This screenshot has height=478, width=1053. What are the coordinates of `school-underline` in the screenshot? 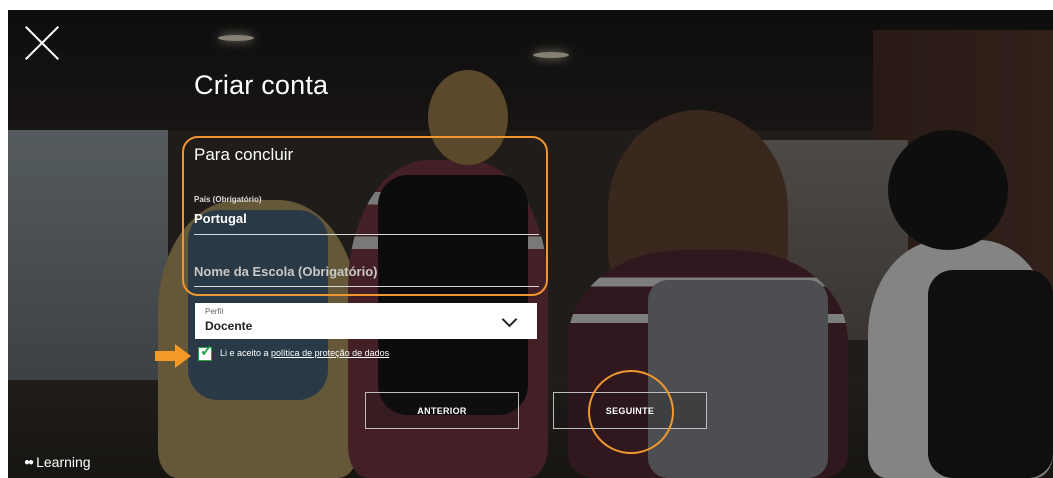 It's located at (366, 286).